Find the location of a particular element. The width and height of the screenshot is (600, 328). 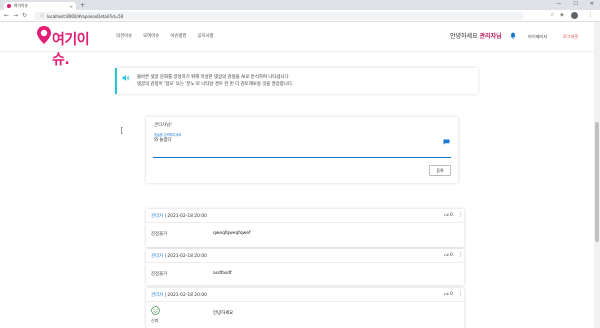

greeting-name: 관리자님 is located at coordinates (490, 36).